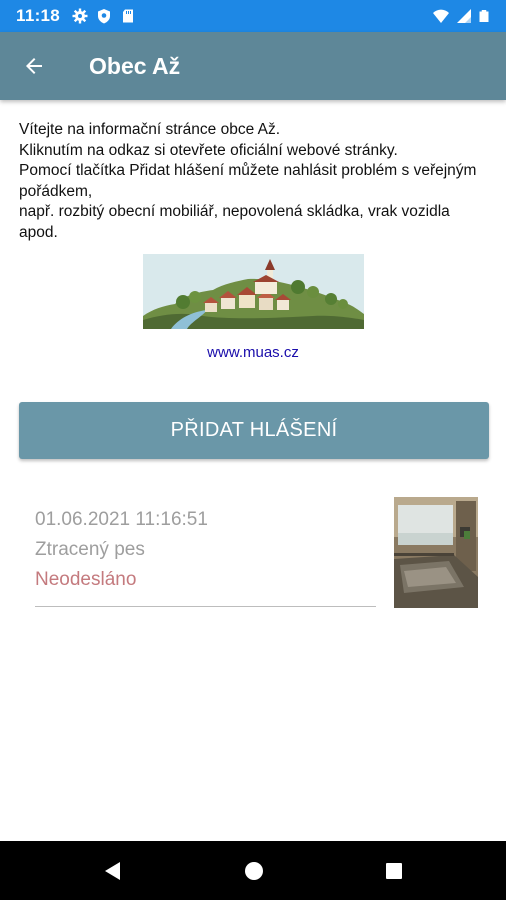 Image resolution: width=506 pixels, height=900 pixels. I want to click on arrow-left-icon, so click(34, 66).